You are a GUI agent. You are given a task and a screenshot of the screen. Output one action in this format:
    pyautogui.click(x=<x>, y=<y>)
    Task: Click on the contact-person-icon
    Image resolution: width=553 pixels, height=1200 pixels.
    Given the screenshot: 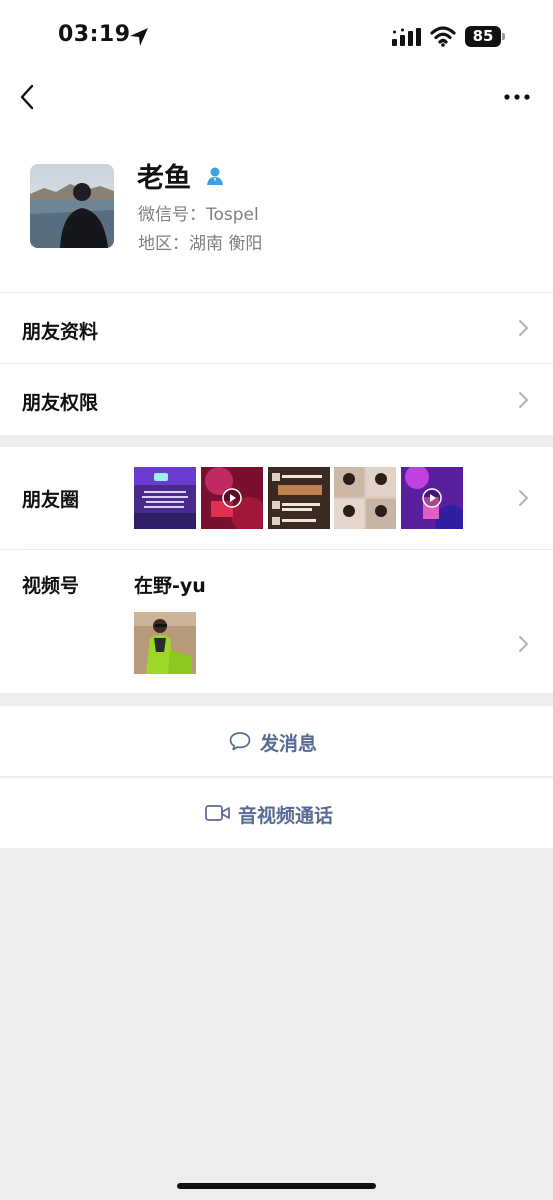 What is the action you would take?
    pyautogui.click(x=215, y=176)
    